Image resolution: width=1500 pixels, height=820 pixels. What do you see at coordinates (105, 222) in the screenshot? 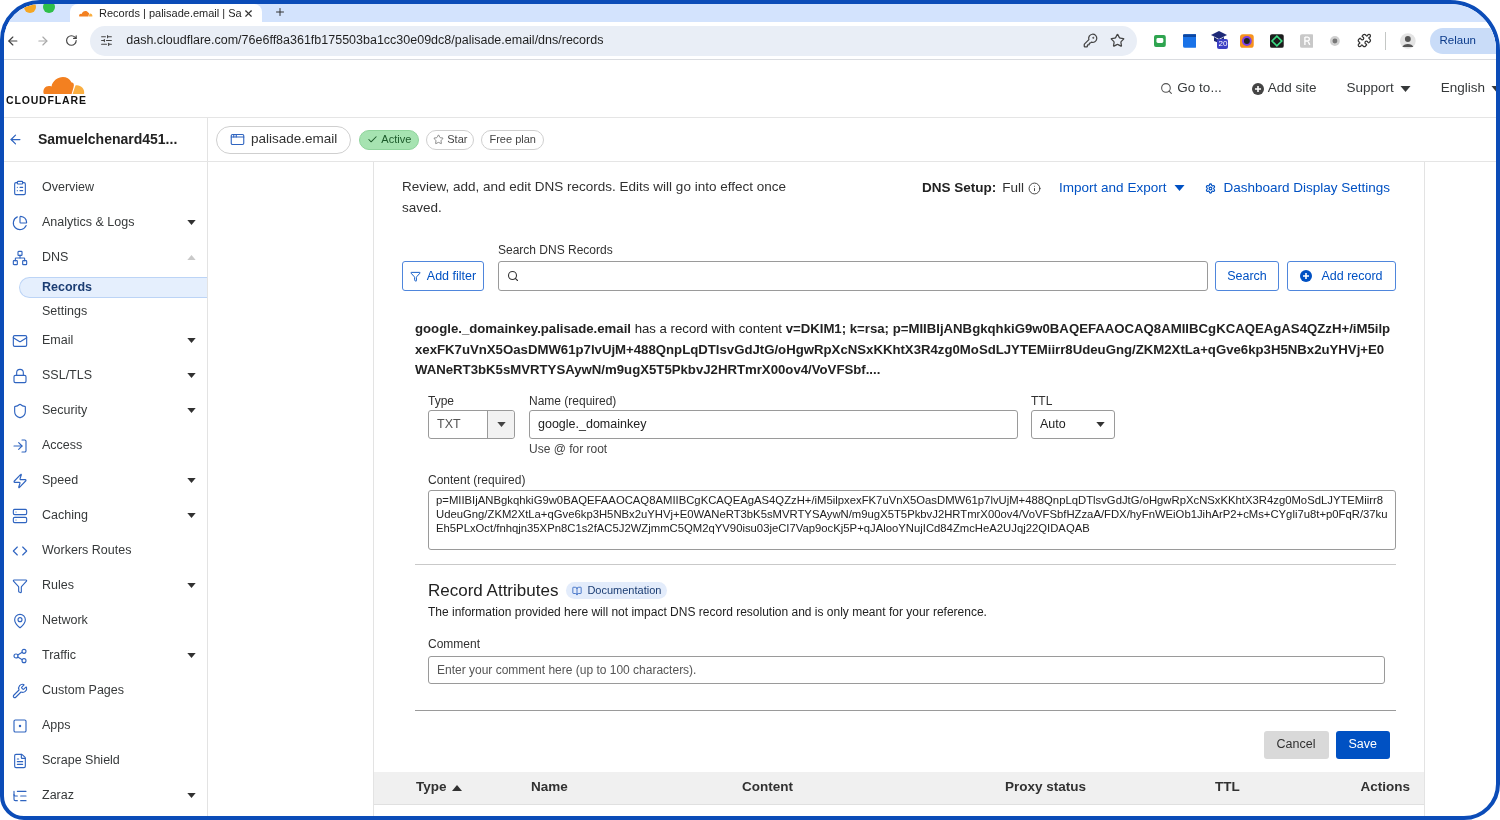
I see `sidebar-item: Analytics & Logs` at bounding box center [105, 222].